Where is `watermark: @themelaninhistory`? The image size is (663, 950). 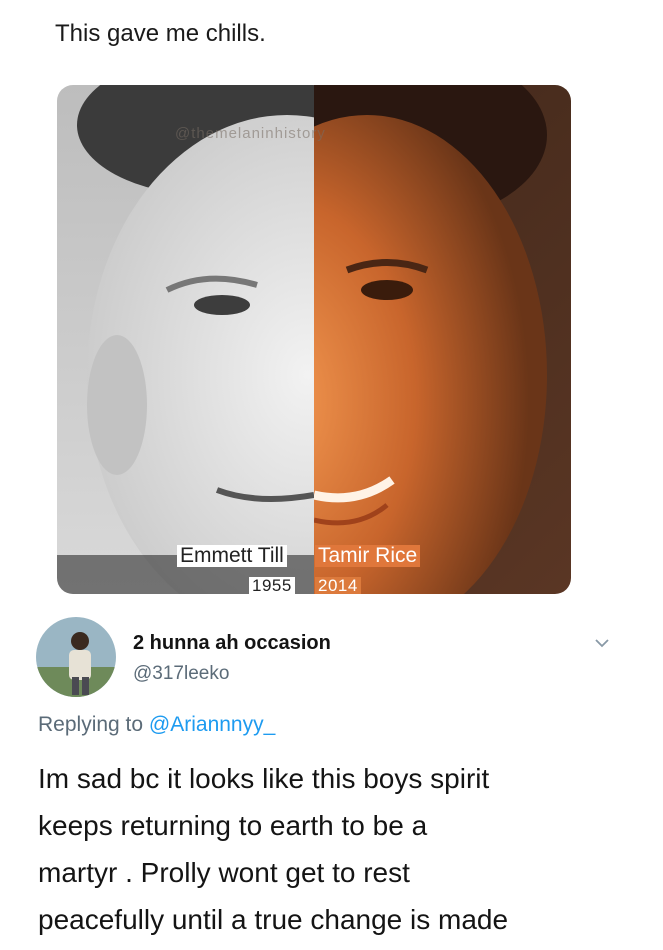 watermark: @themelaninhistory is located at coordinates (250, 133).